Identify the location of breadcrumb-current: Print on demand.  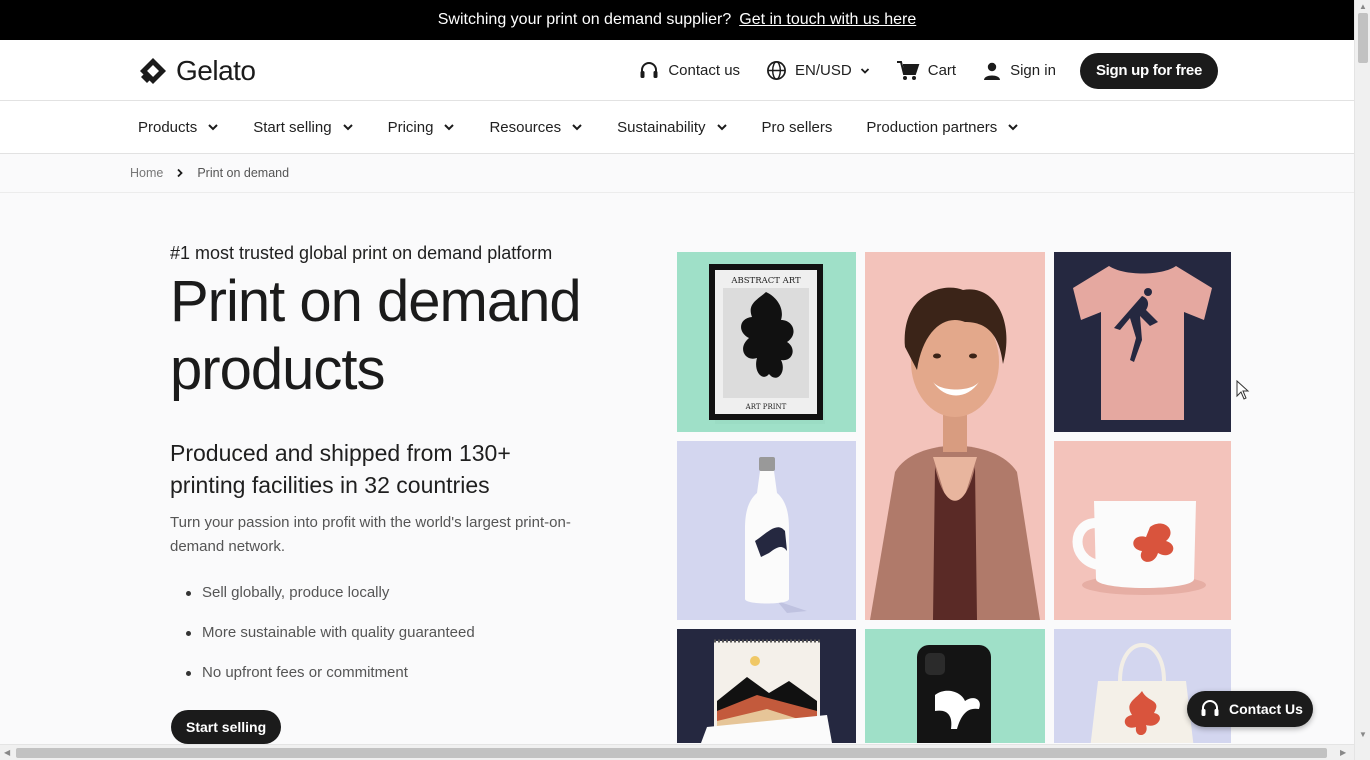
(243, 173).